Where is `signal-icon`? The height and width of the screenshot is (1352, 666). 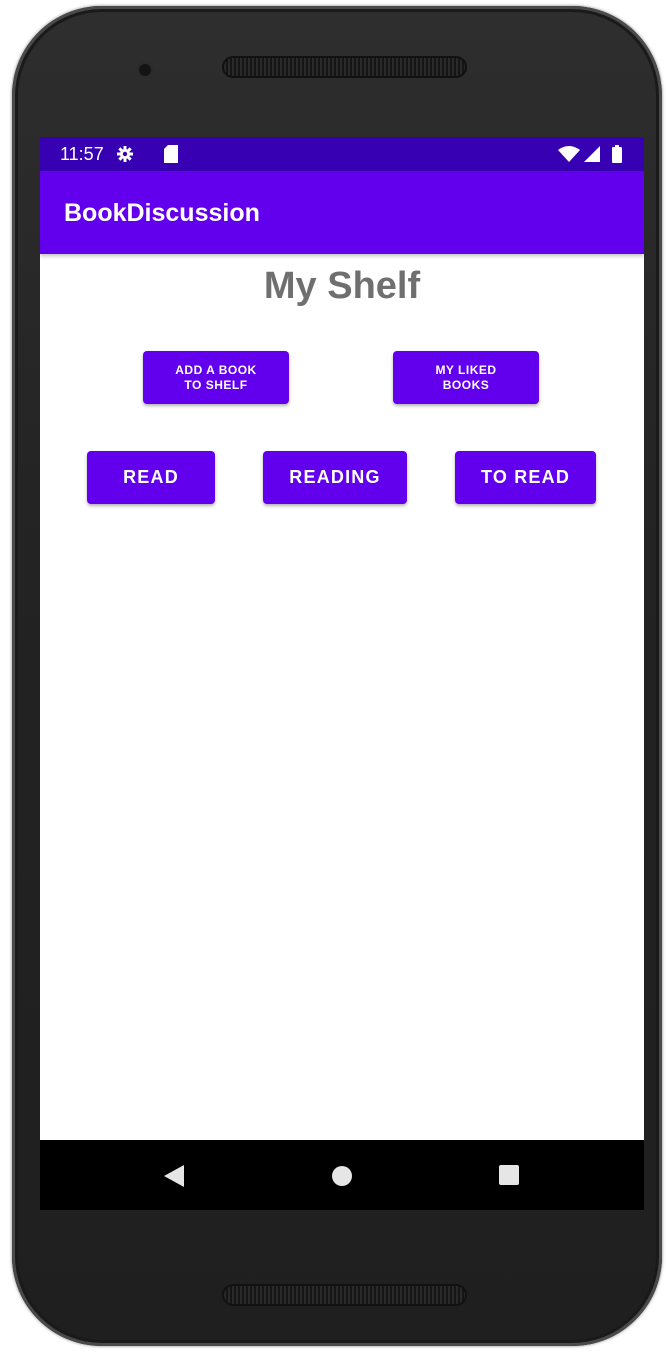 signal-icon is located at coordinates (593, 156).